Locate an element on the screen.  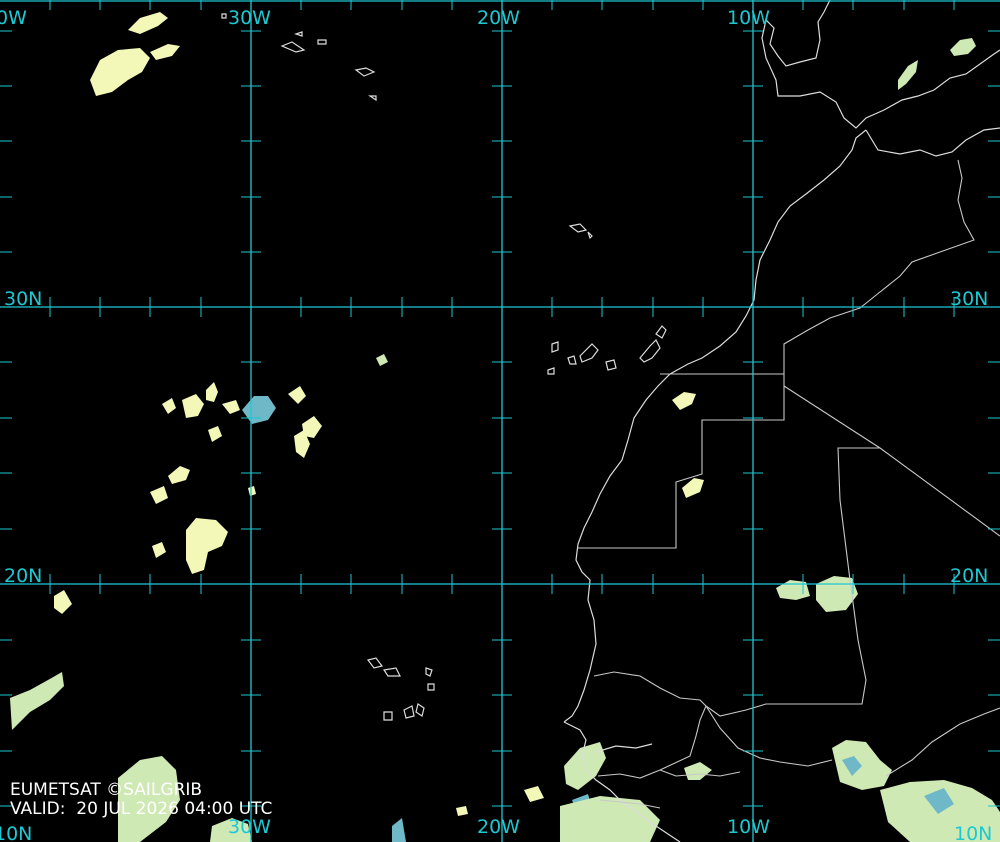
lat-label-20n-right: 20N is located at coordinates (969, 576).